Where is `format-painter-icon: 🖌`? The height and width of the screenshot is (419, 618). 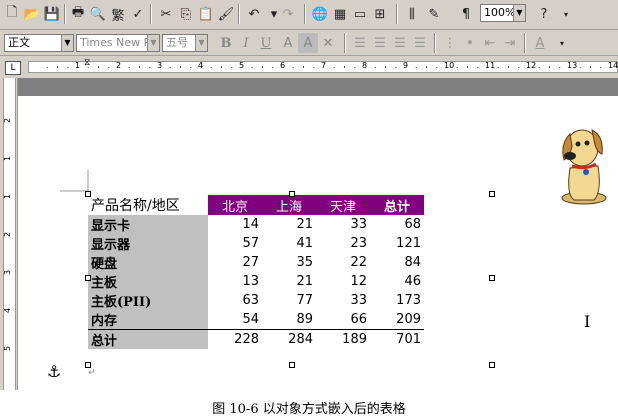
format-painter-icon: 🖌 is located at coordinates (226, 14).